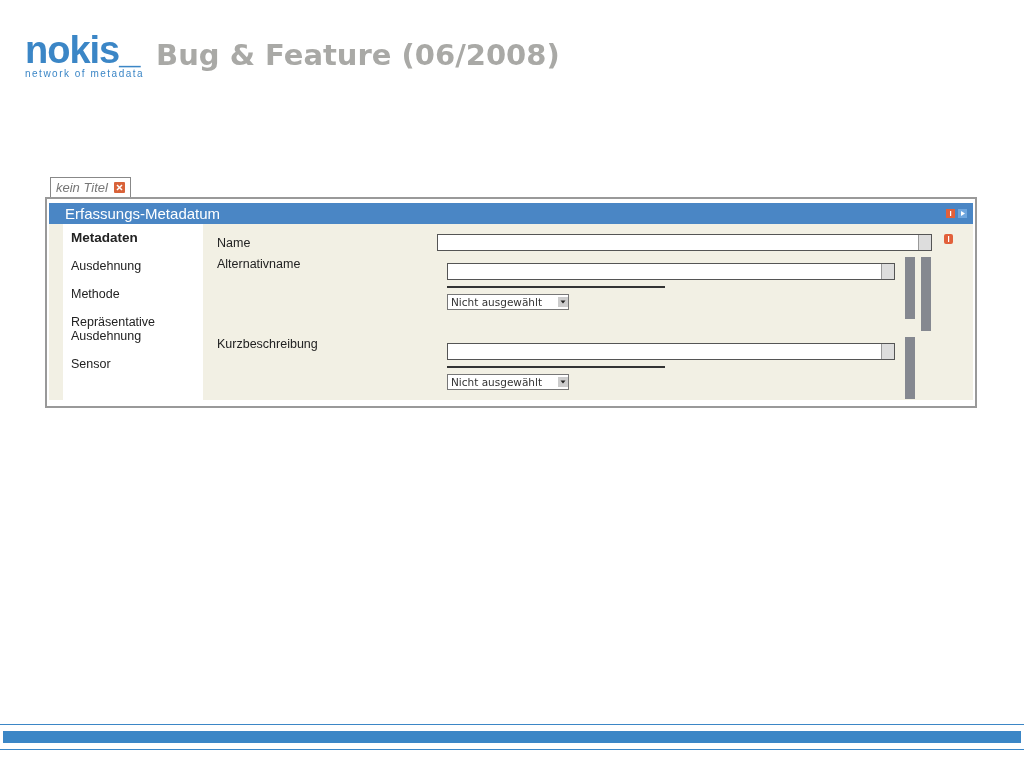 The height and width of the screenshot is (768, 1024). Describe the element at coordinates (143, 213) in the screenshot. I see `panel-title: Erfassungs-Metadatum` at that location.